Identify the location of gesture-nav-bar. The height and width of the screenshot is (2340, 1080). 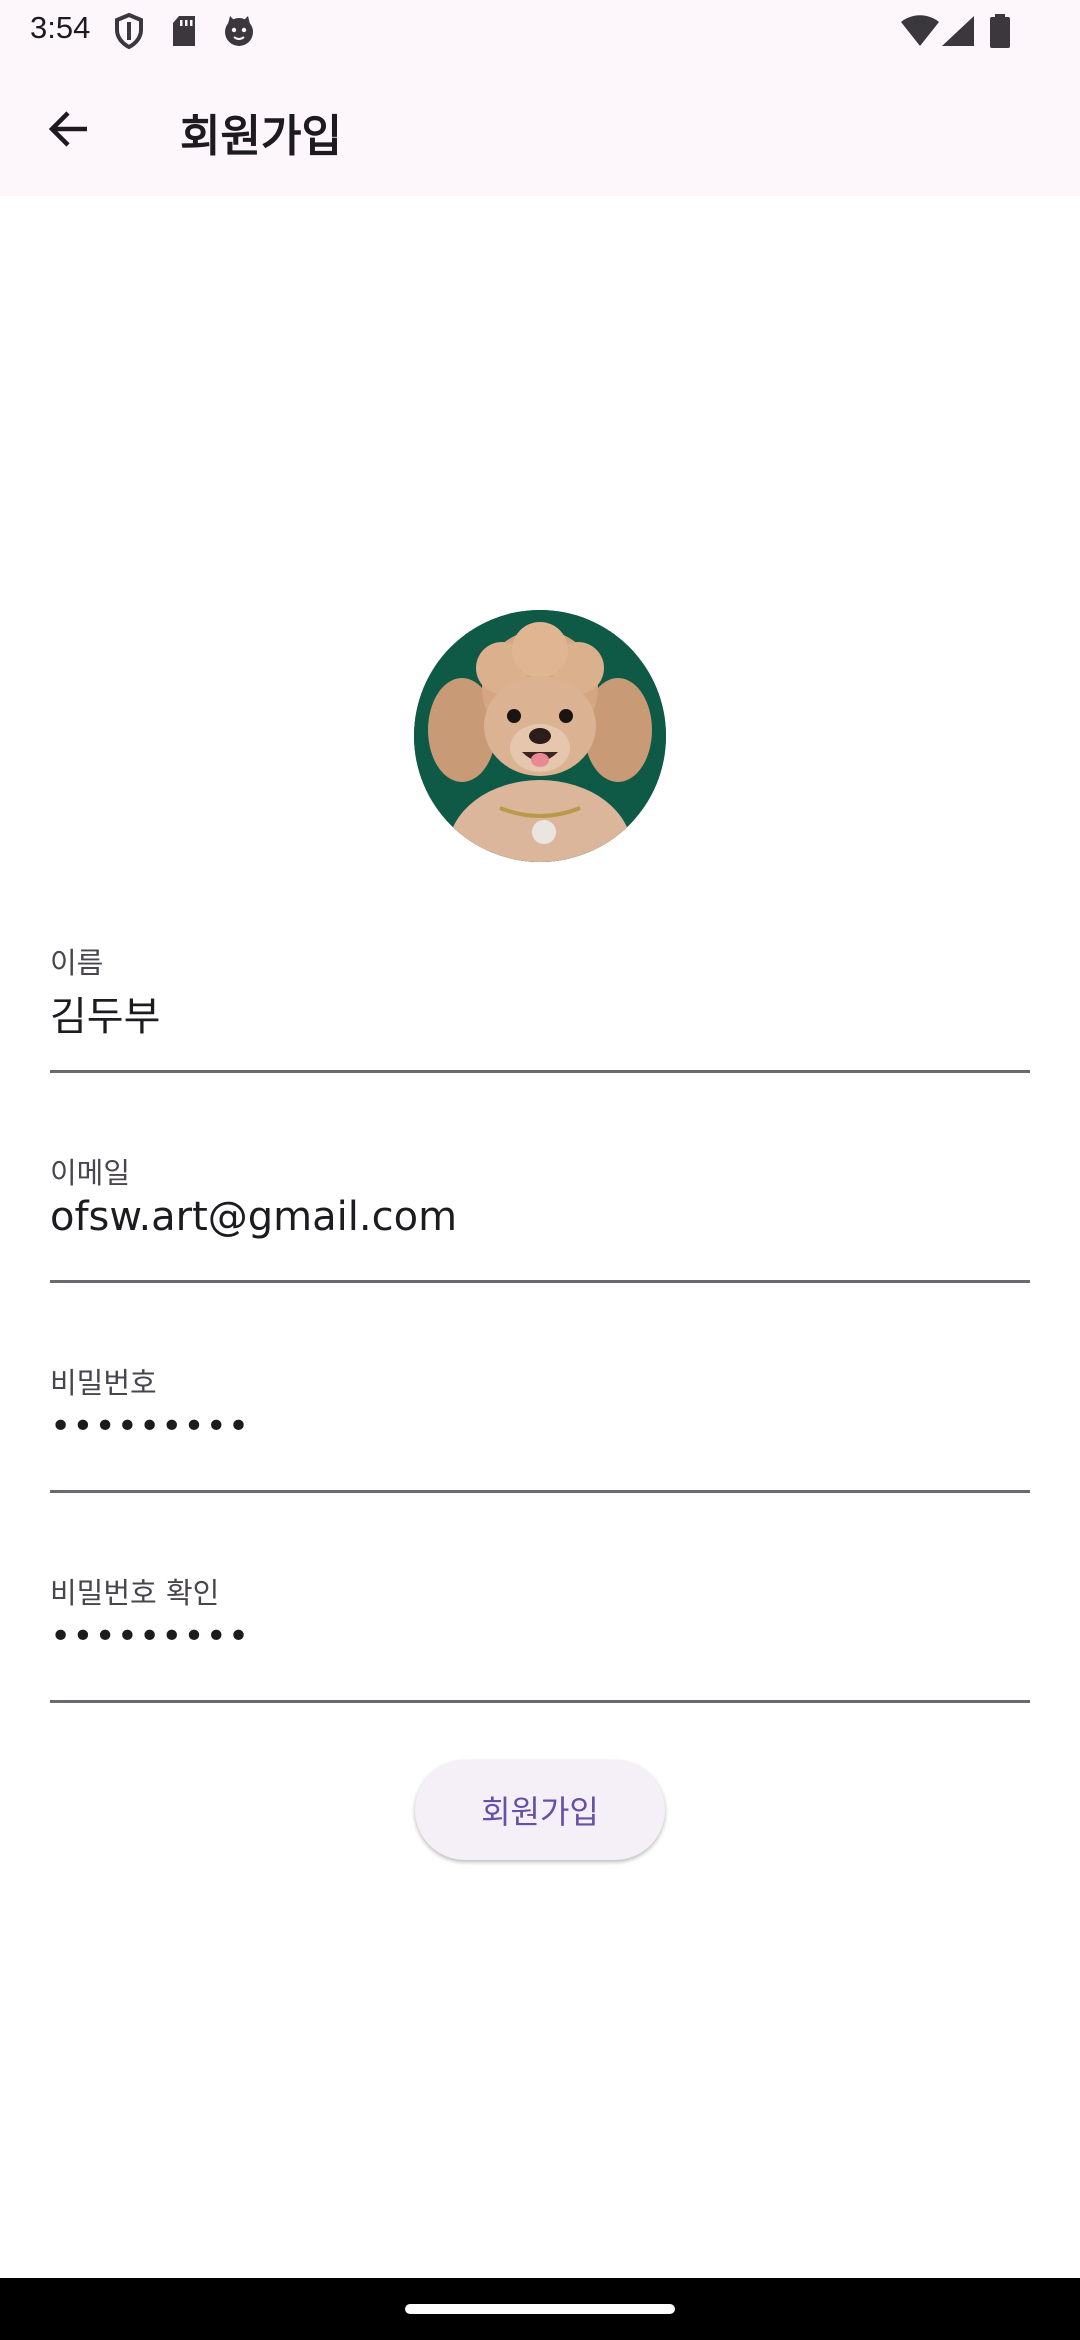
(540, 2309).